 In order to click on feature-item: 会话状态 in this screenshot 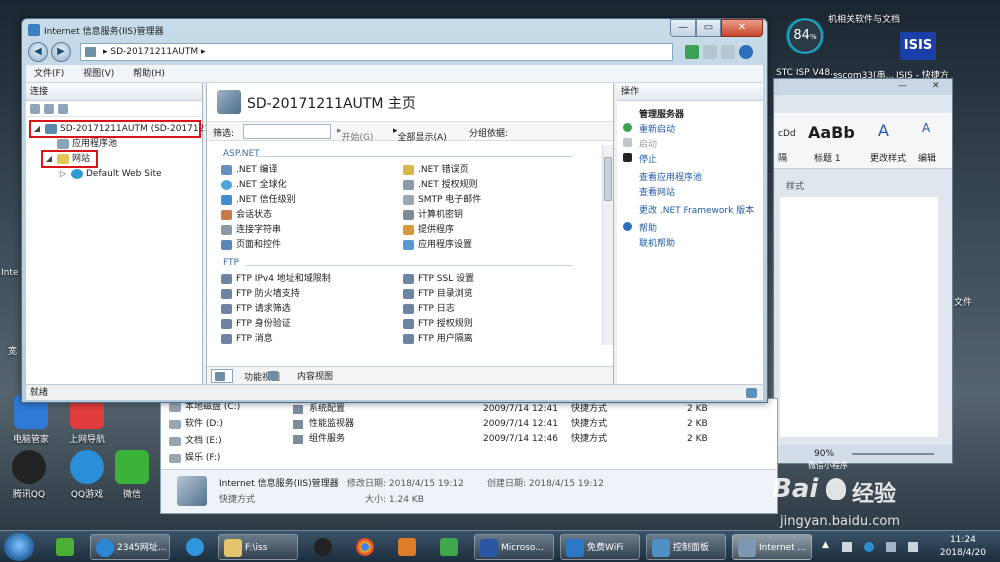, I will do `click(246, 215)`.